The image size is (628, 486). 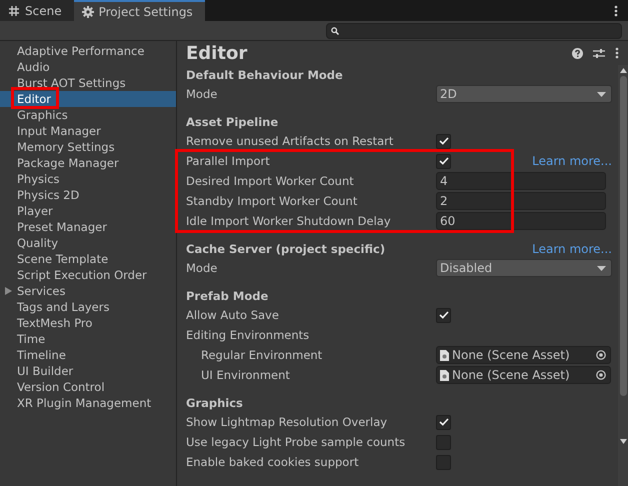 I want to click on sidebar-item: UI Builder, so click(x=88, y=371).